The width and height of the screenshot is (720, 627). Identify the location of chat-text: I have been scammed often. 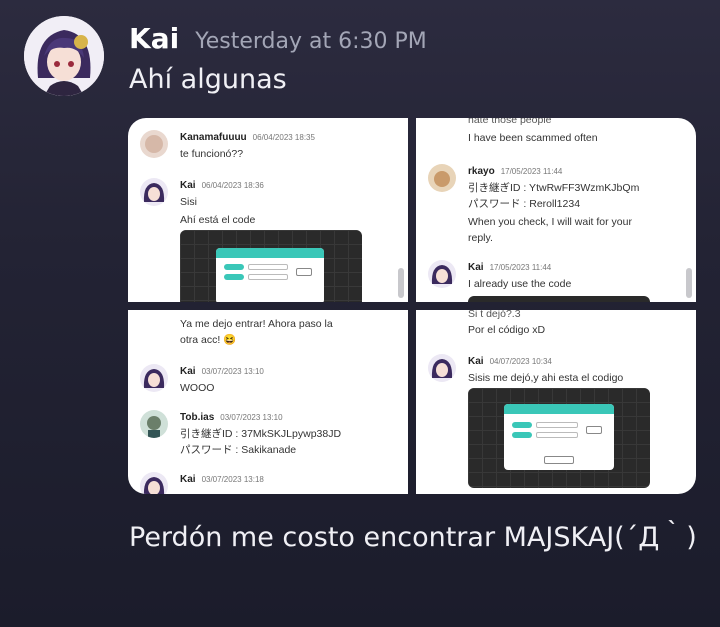
(533, 138).